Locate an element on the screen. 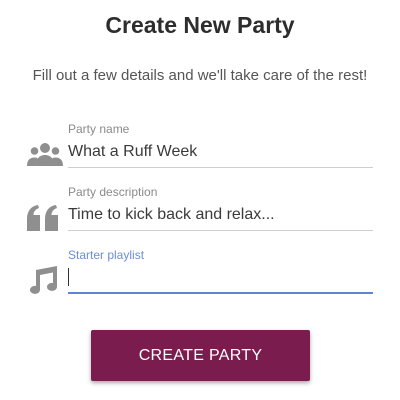 This screenshot has height=400, width=400. party-name-label: Party name is located at coordinates (99, 129).